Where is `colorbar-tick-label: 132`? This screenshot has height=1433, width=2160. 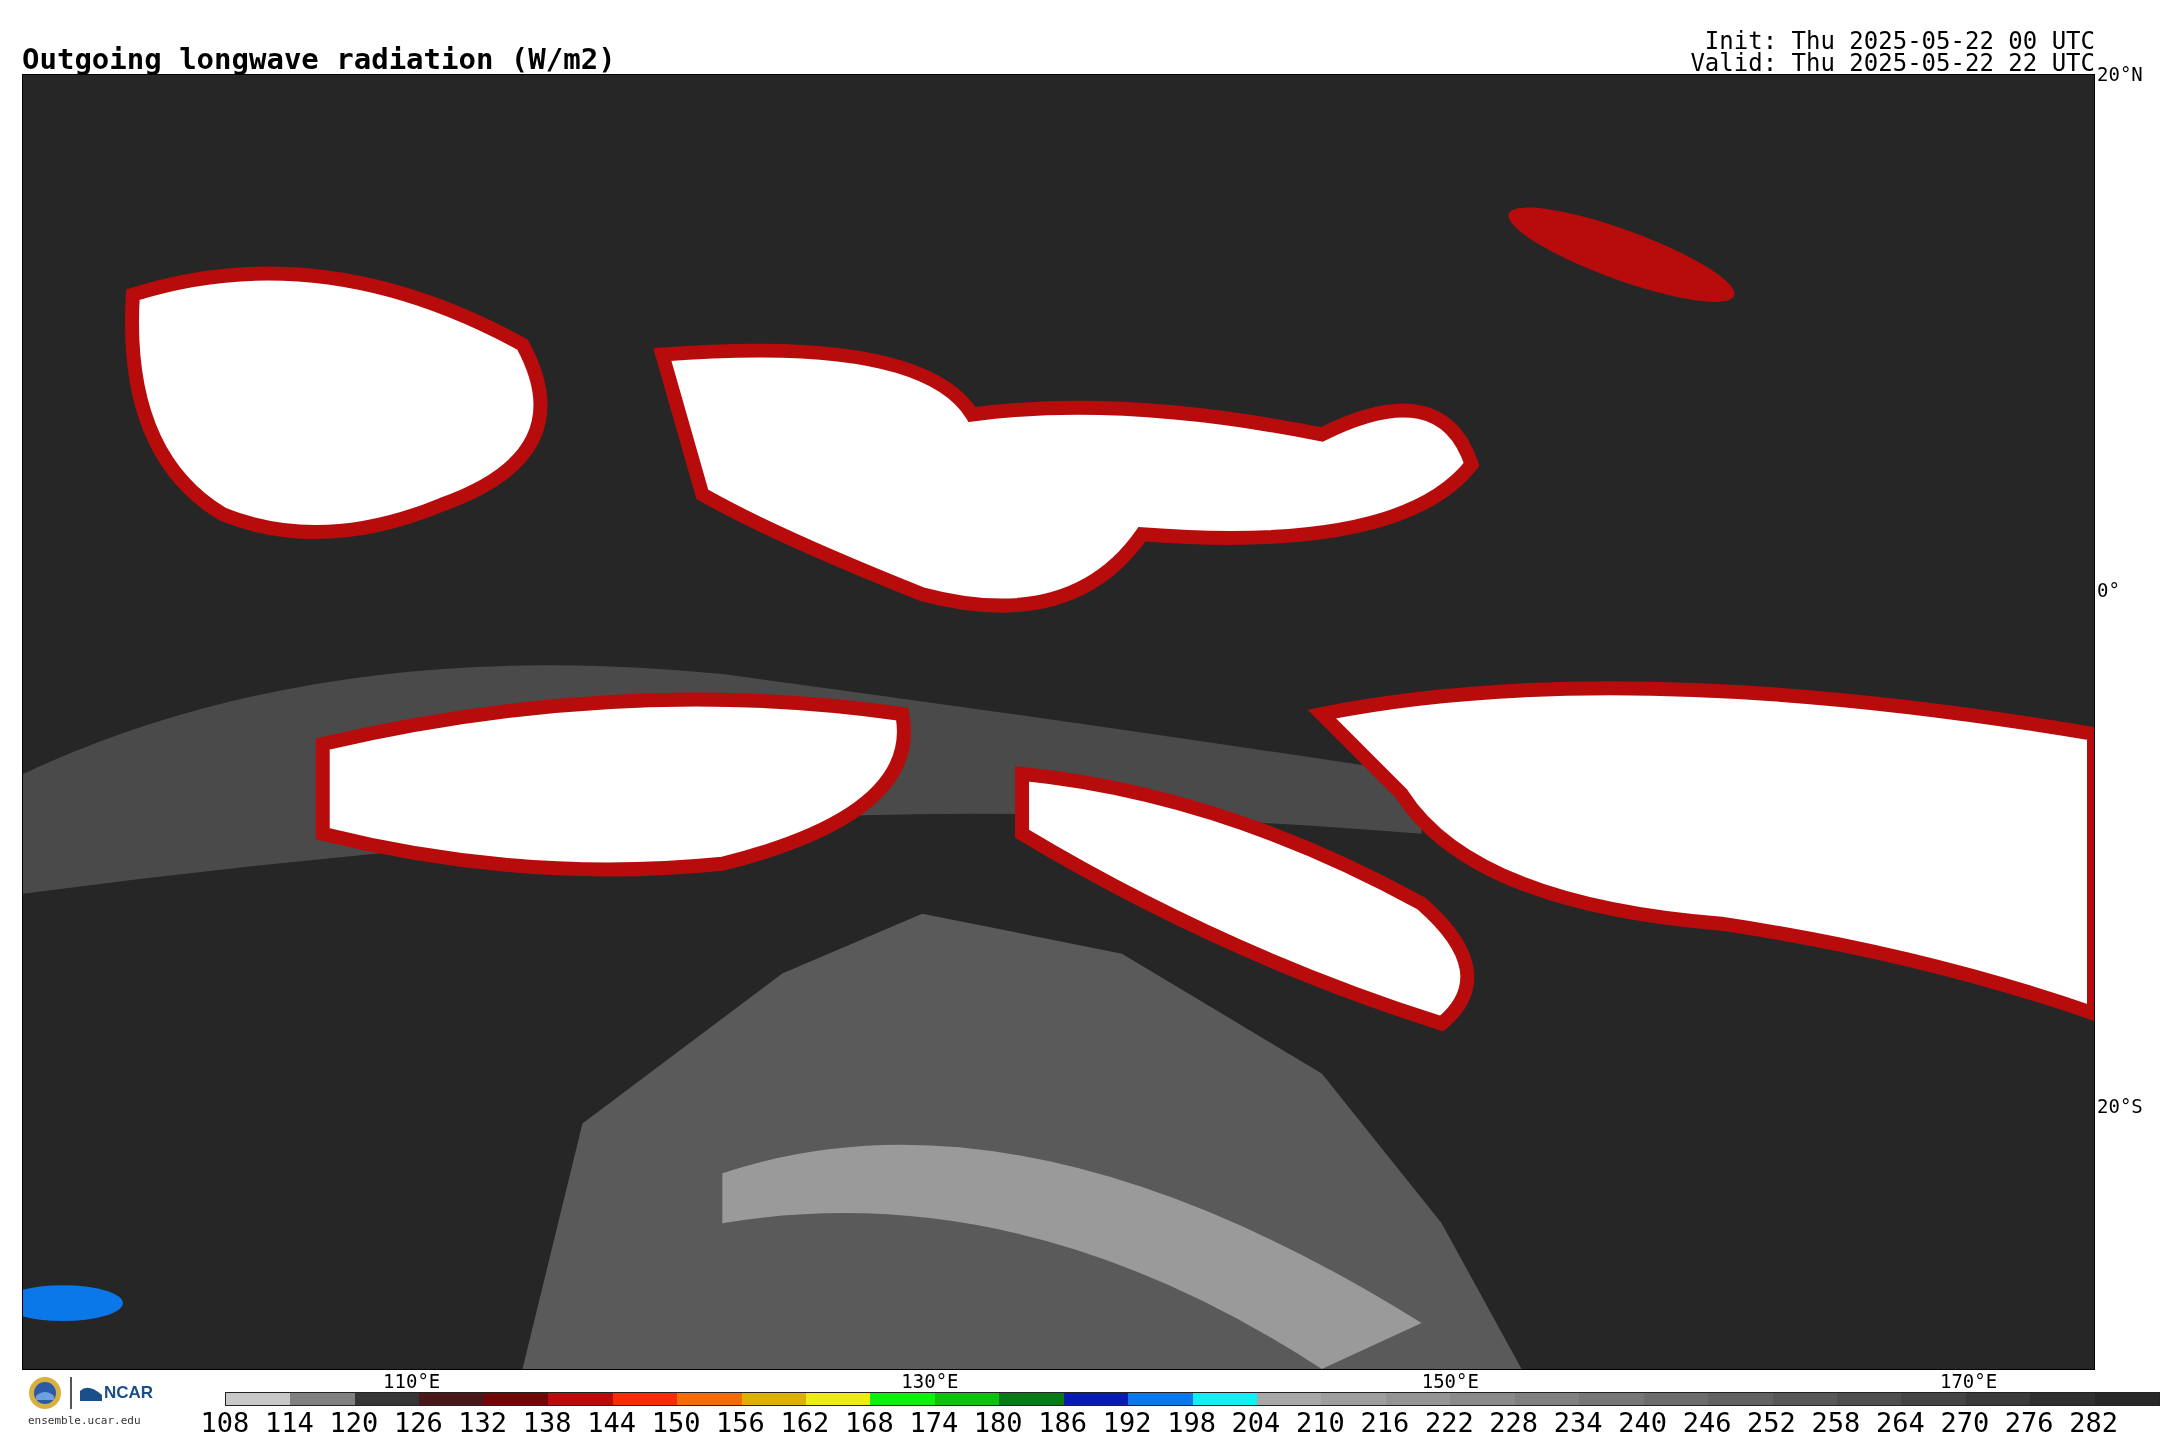 colorbar-tick-label: 132 is located at coordinates (483, 1419).